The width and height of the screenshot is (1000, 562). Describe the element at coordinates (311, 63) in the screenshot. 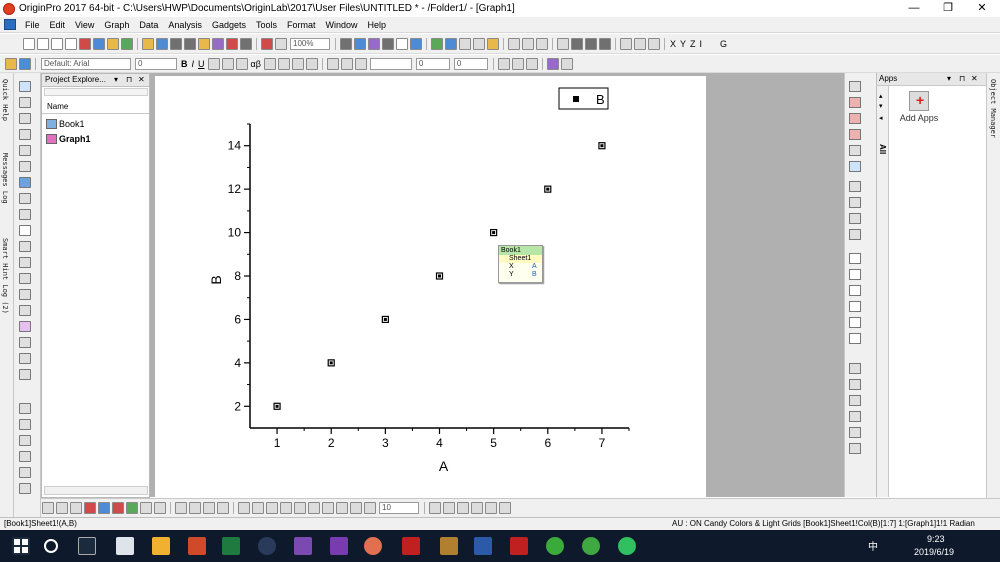

I see `text-color-icon` at that location.